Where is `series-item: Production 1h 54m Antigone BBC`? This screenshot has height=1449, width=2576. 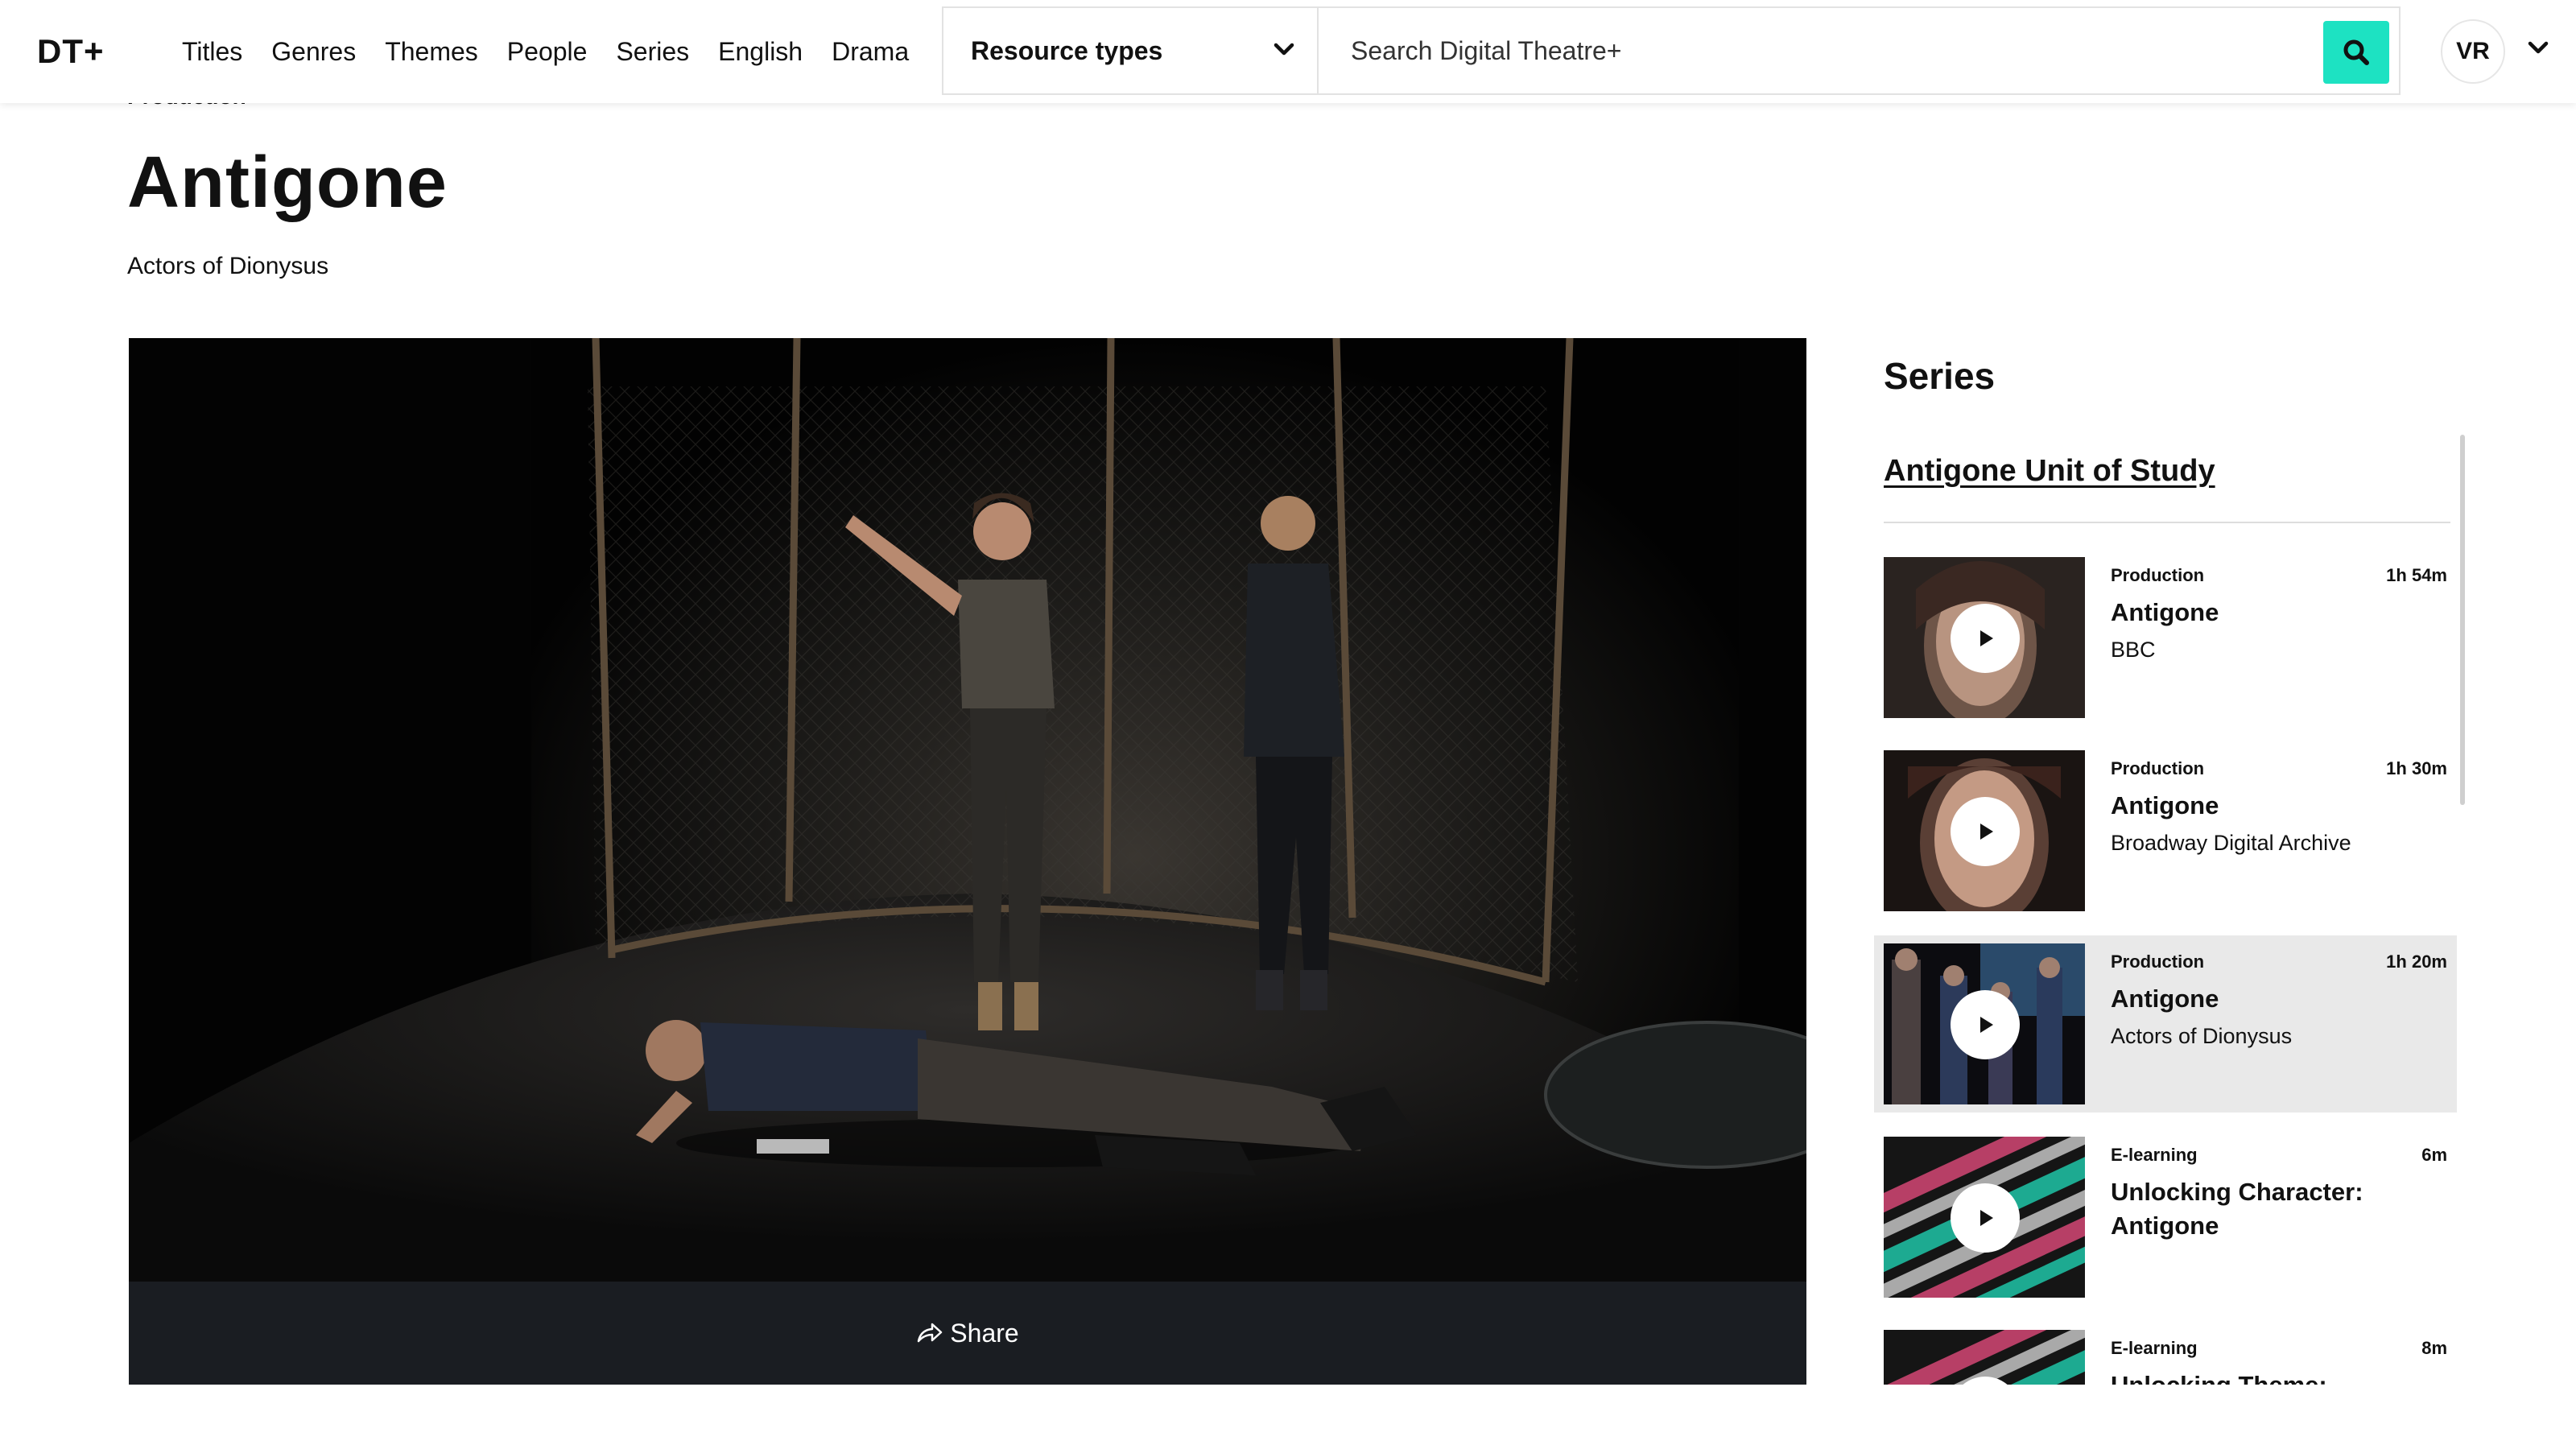 series-item: Production 1h 54m Antigone BBC is located at coordinates (2165, 637).